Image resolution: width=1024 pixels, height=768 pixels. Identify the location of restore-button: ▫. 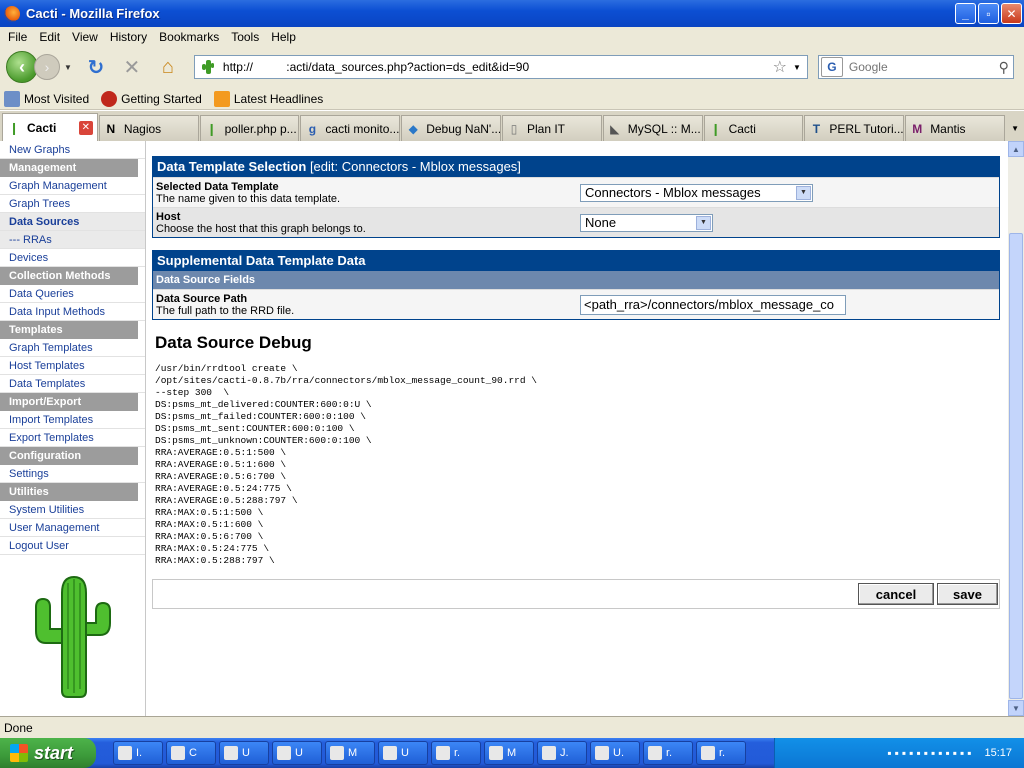
(988, 13).